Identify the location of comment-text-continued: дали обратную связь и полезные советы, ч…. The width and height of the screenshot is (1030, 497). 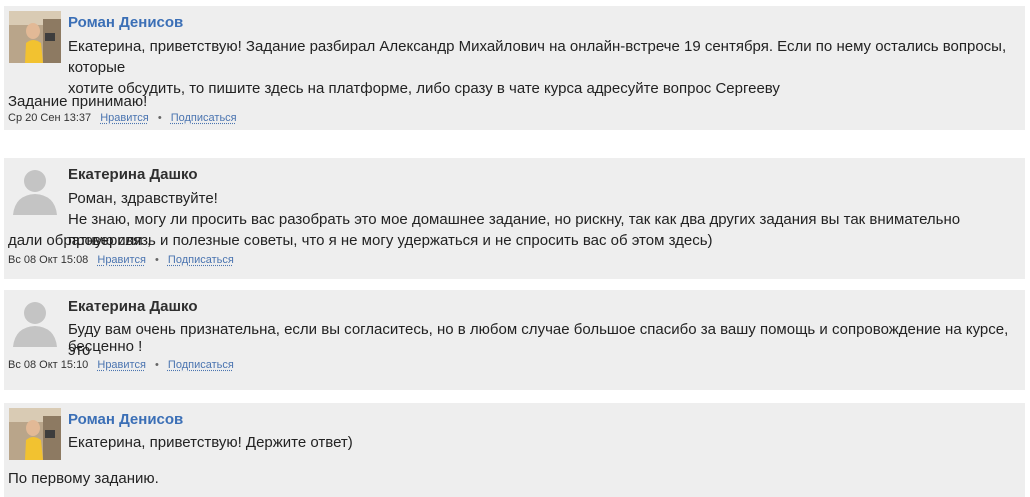
(360, 240).